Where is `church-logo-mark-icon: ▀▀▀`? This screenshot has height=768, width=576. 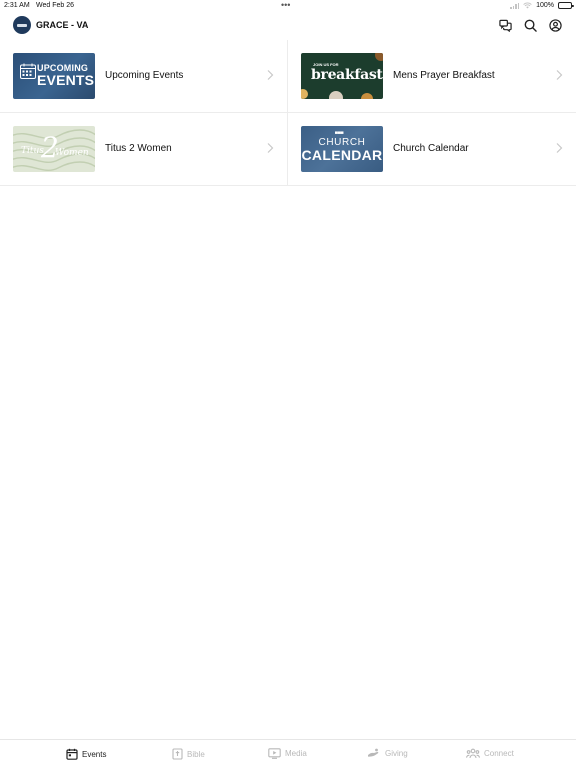
church-logo-mark-icon: ▀▀▀ is located at coordinates (339, 133).